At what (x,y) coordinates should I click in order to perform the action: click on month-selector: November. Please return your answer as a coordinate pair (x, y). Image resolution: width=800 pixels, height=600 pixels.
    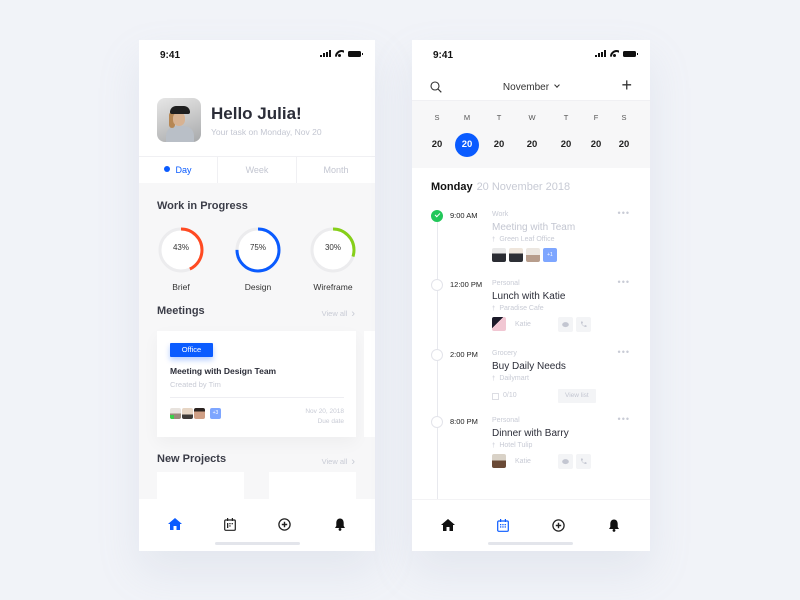
    Looking at the image, I should click on (531, 87).